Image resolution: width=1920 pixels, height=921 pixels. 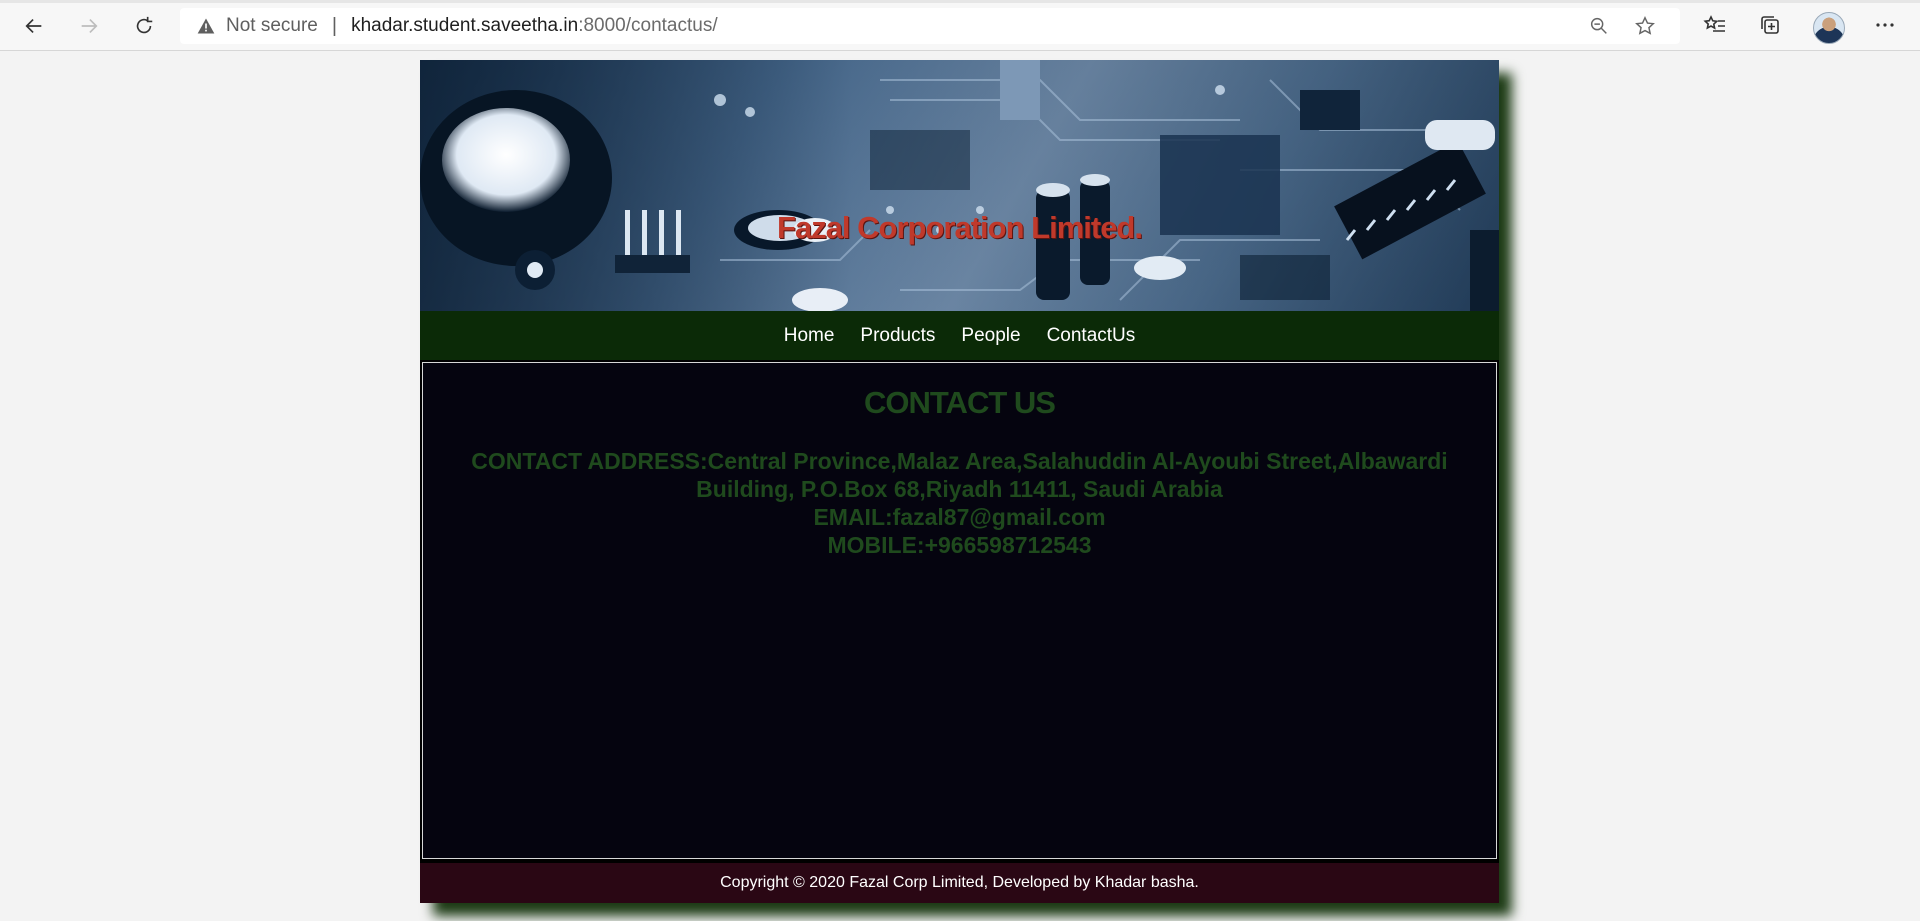 I want to click on site-title: Fazal Corporation Limited., so click(x=960, y=227).